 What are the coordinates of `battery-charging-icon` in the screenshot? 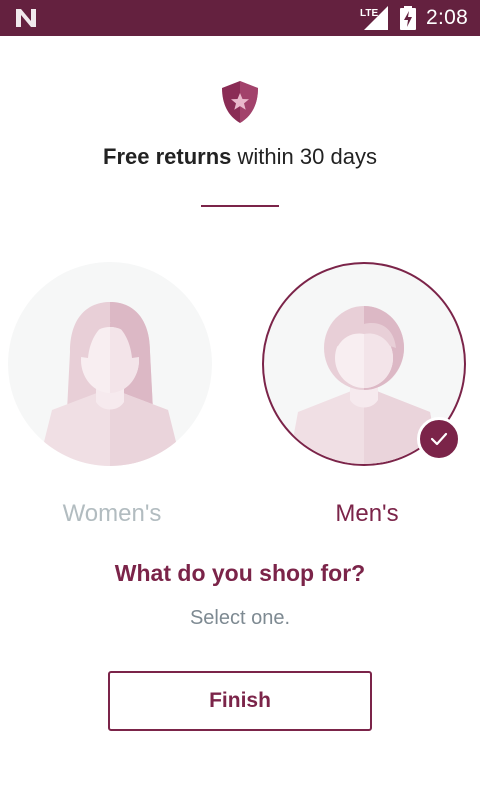 It's located at (408, 18).